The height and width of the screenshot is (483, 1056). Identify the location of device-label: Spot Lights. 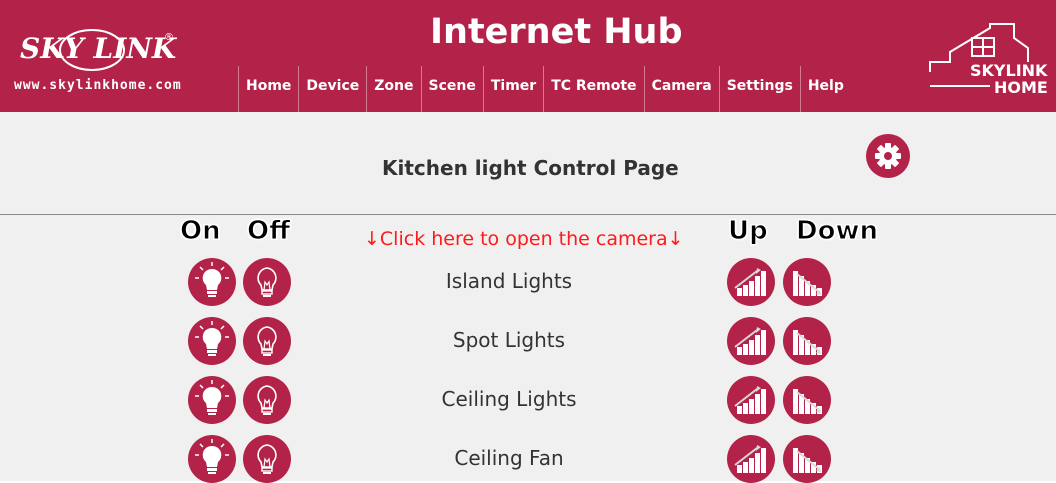
(509, 340).